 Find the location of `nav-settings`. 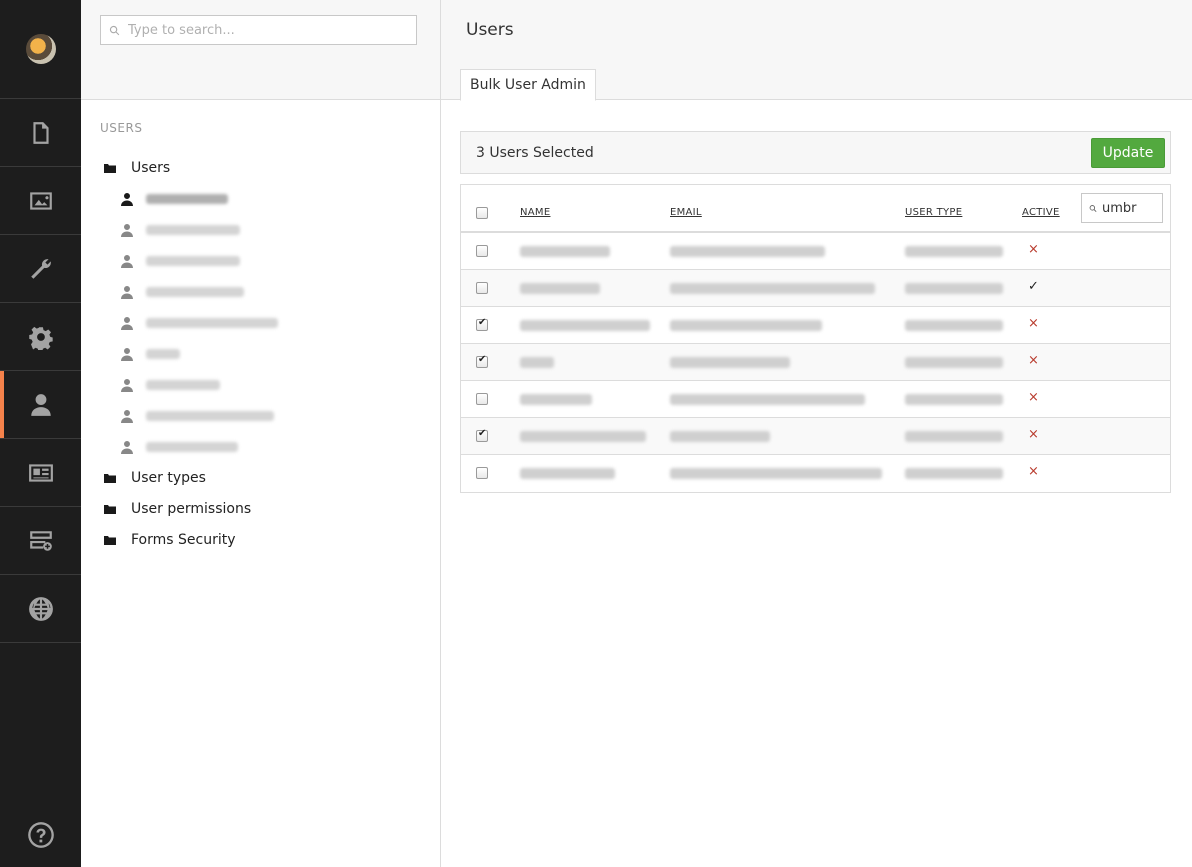

nav-settings is located at coordinates (40, 337).